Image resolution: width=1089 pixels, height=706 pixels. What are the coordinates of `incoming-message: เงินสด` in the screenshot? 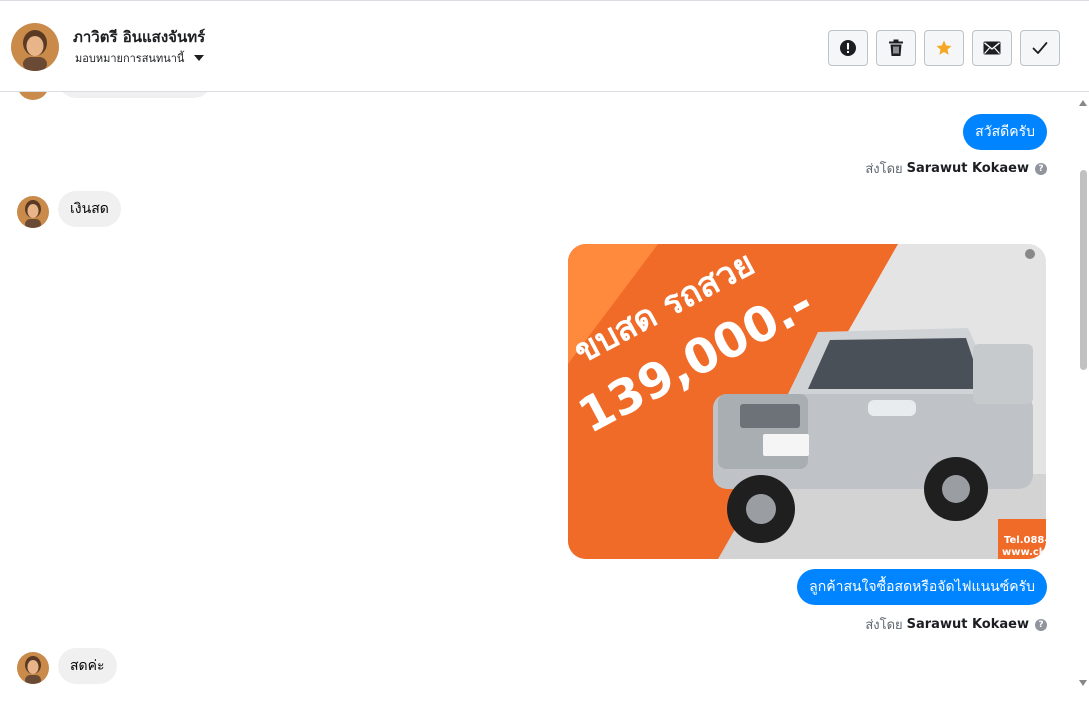 It's located at (89, 209).